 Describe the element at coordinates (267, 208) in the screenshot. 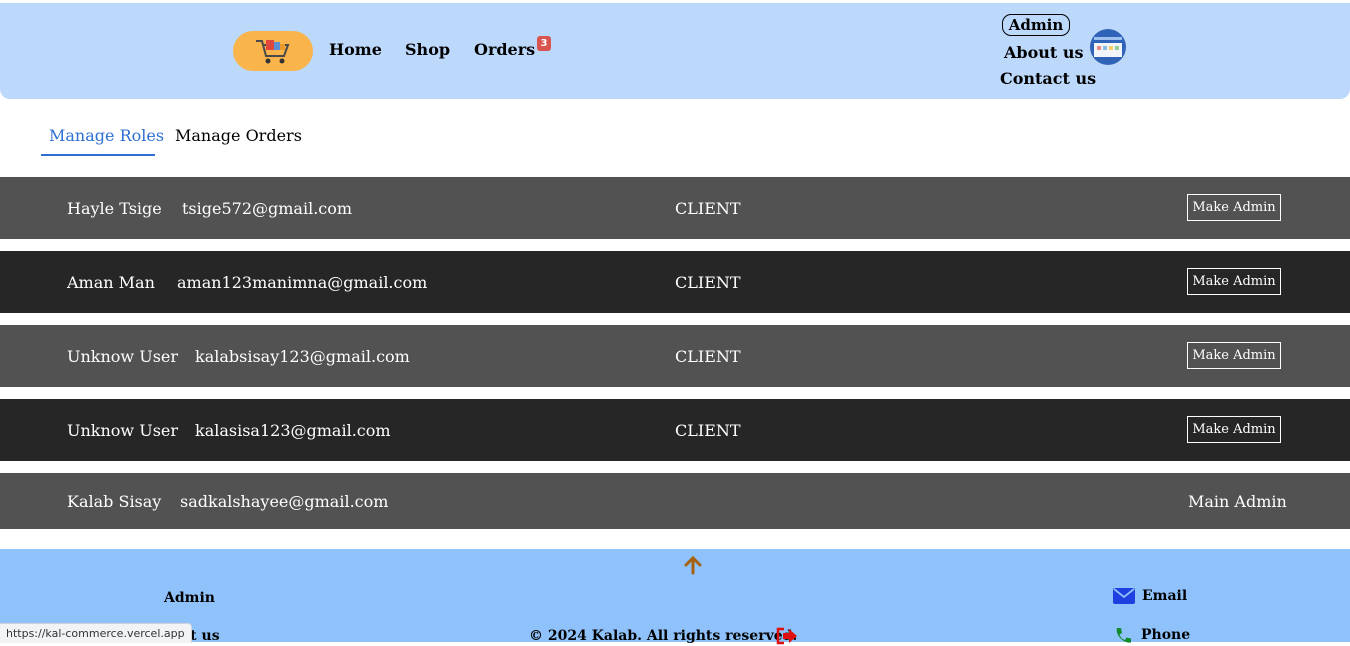

I see `user-email: tsige572@gmail.com` at that location.